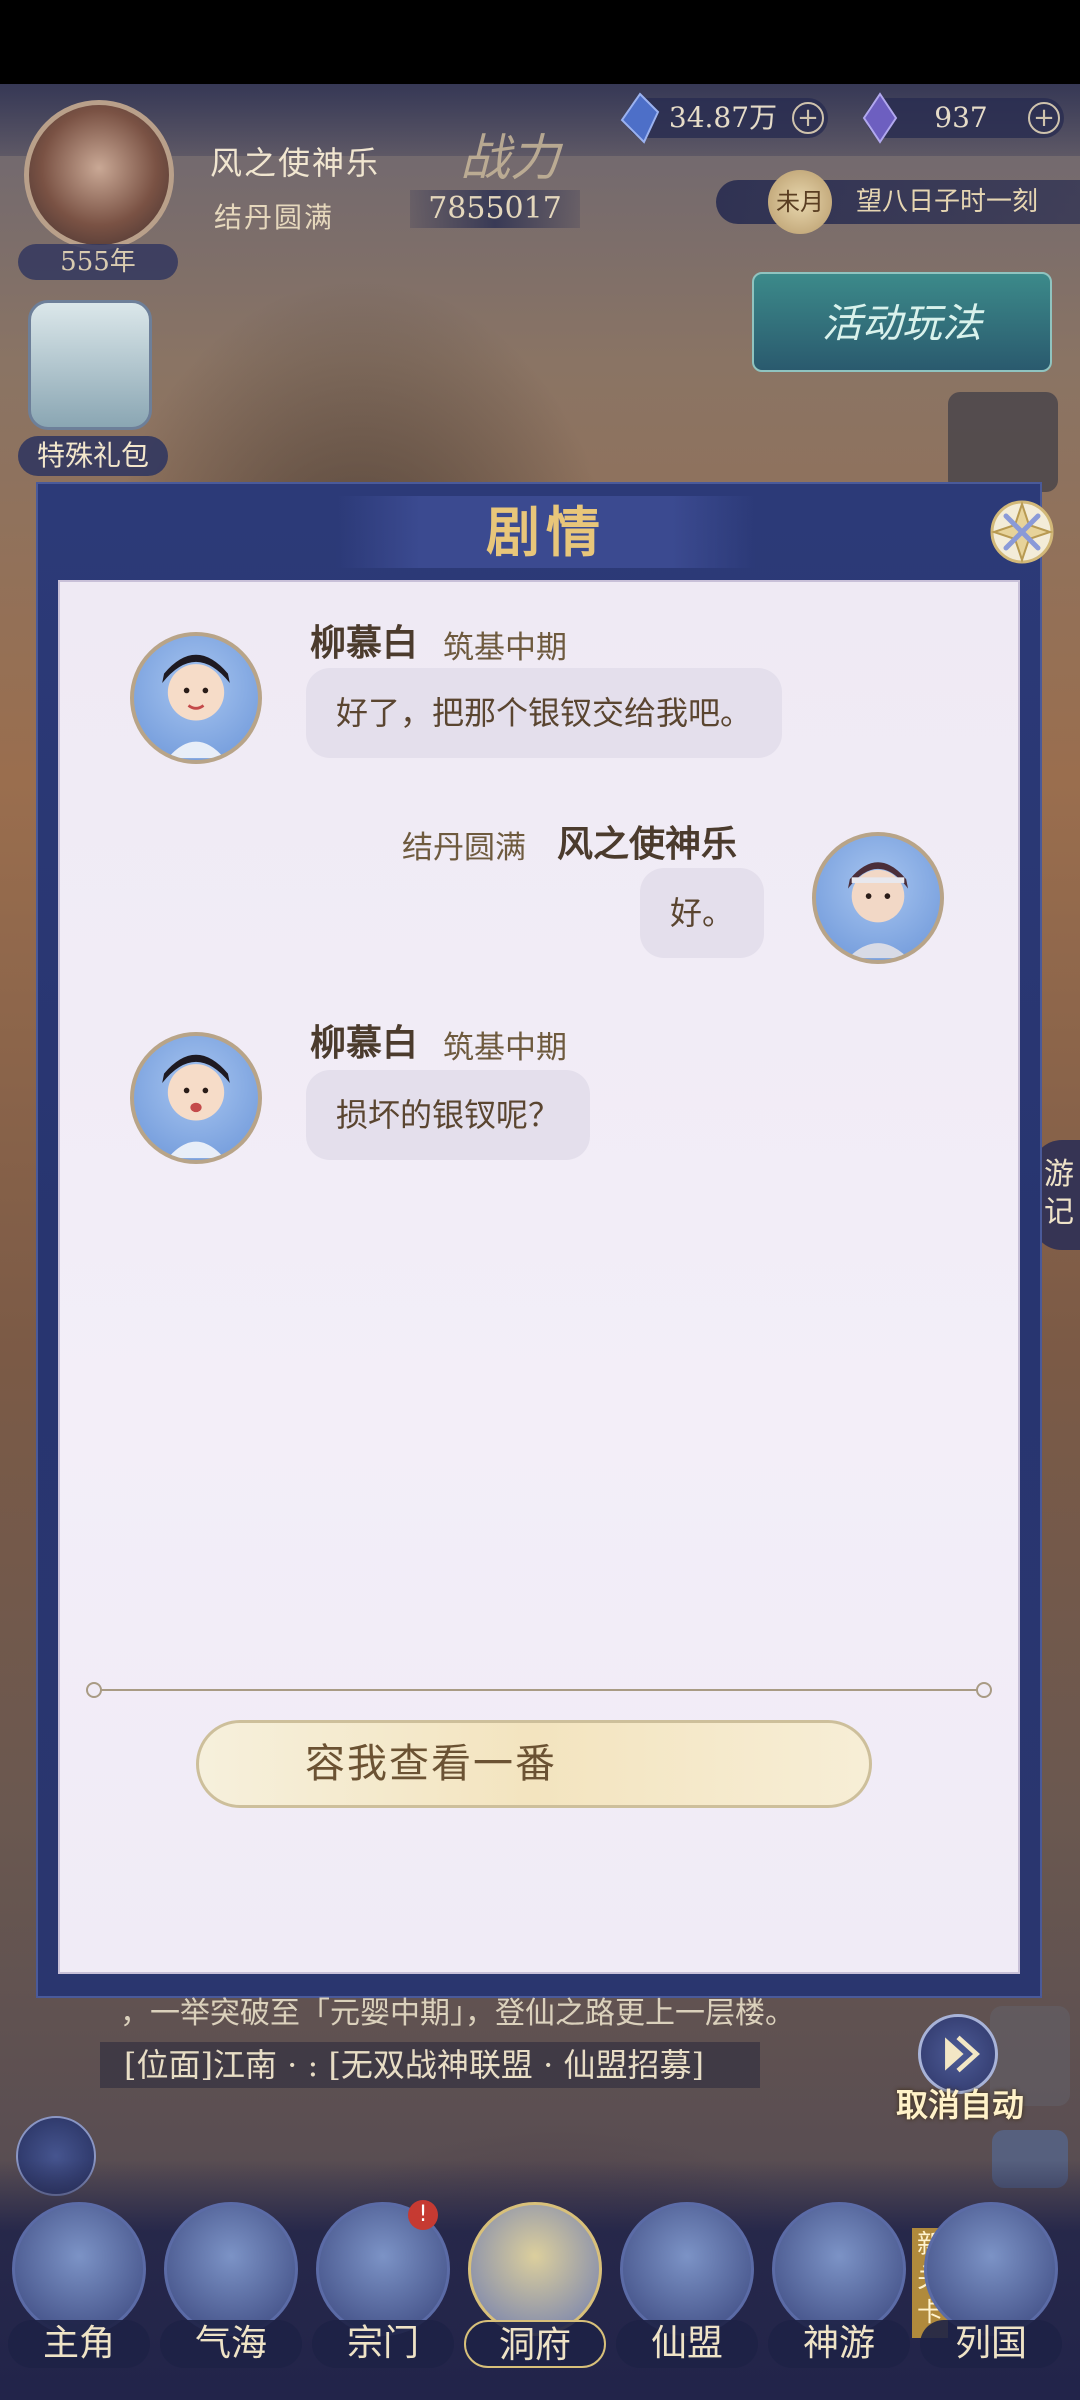 The height and width of the screenshot is (2400, 1080). Describe the element at coordinates (231, 2269) in the screenshot. I see `meditation-icon` at that location.